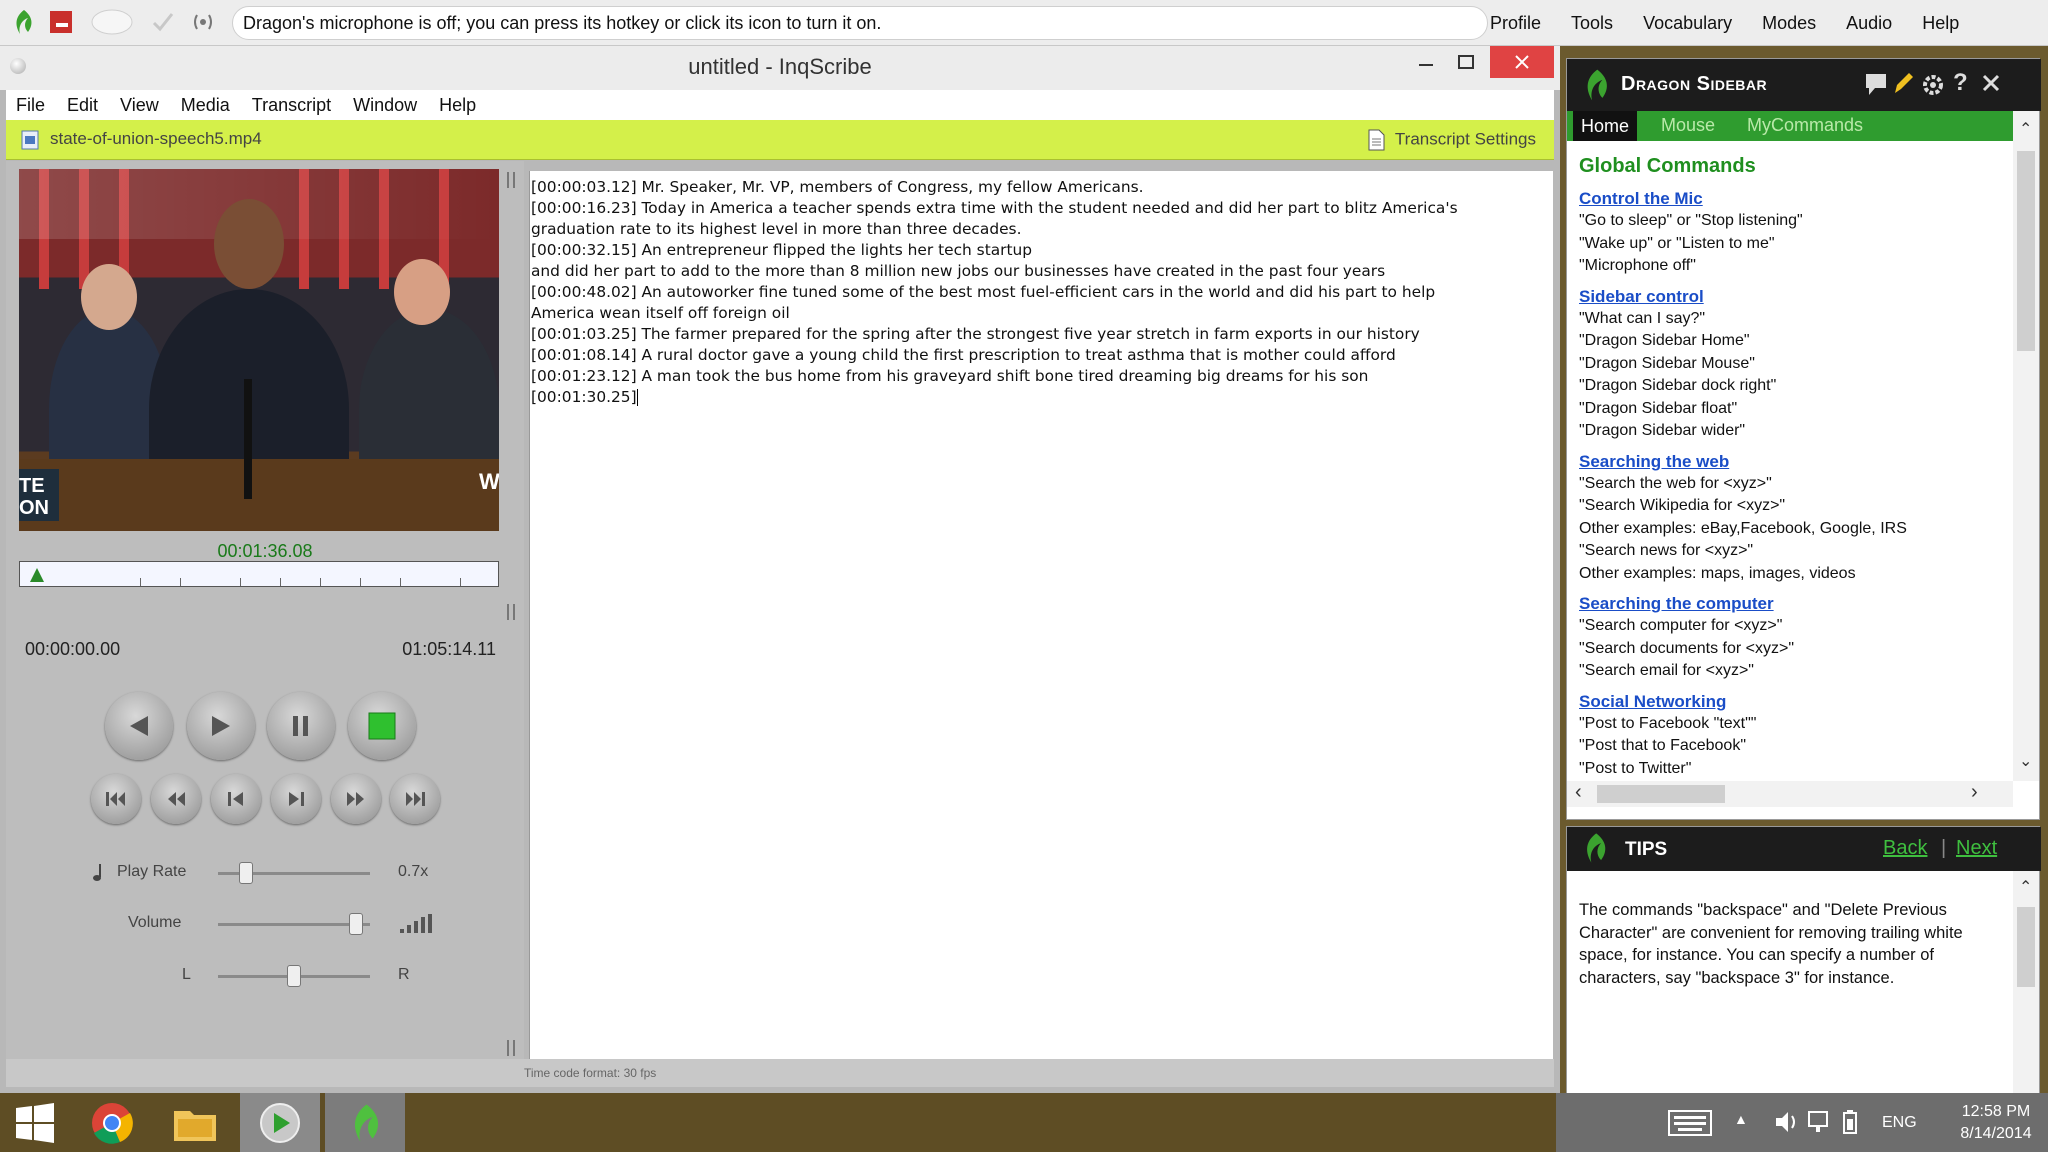 The height and width of the screenshot is (1152, 2048). I want to click on command-line: "Go to sleep" or "Stop listening", so click(1691, 220).